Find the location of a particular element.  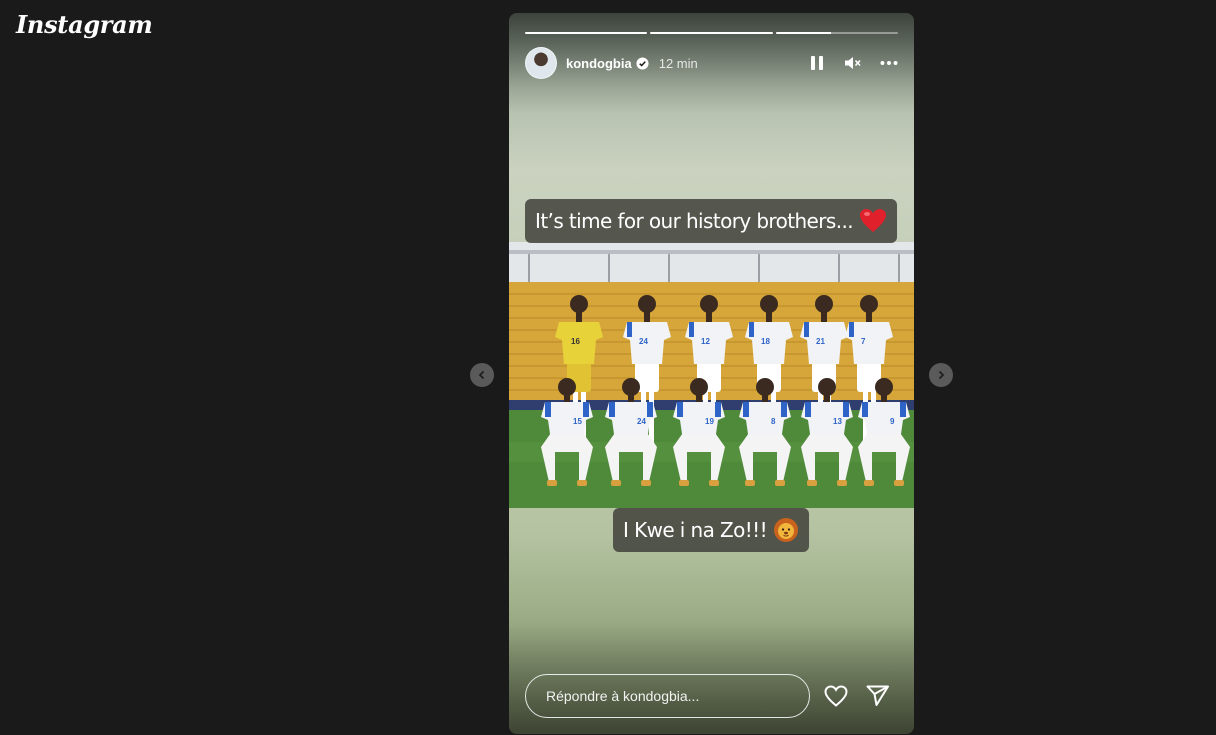

post-time: 12 min is located at coordinates (678, 63).